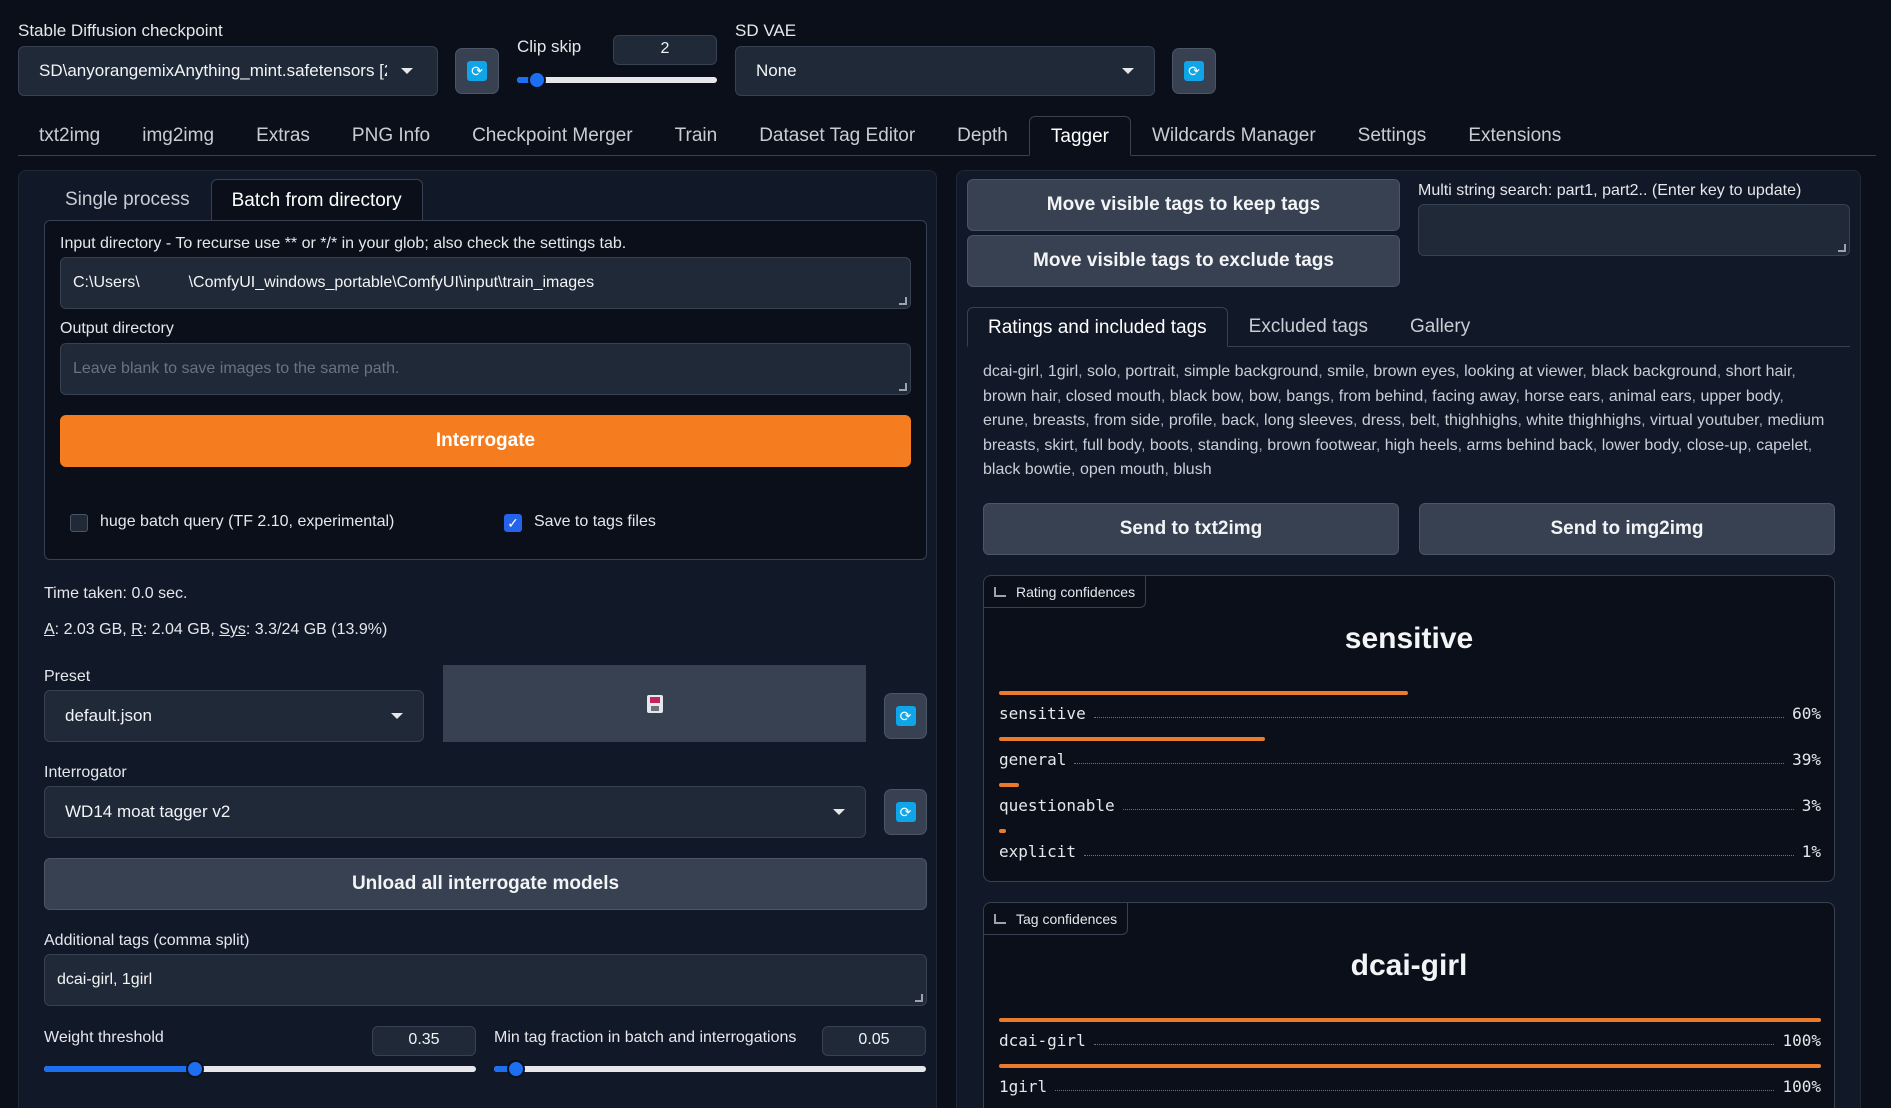 This screenshot has height=1108, width=1891. I want to click on tag-item: lower body, so click(1640, 445).